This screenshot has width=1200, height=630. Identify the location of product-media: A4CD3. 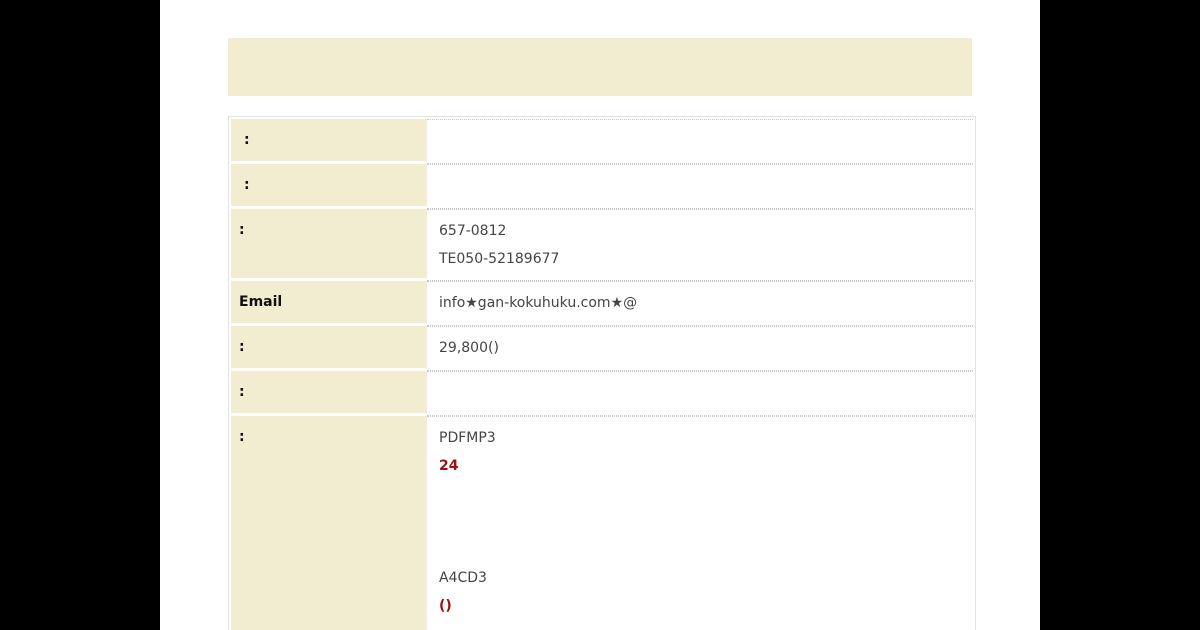
(463, 578).